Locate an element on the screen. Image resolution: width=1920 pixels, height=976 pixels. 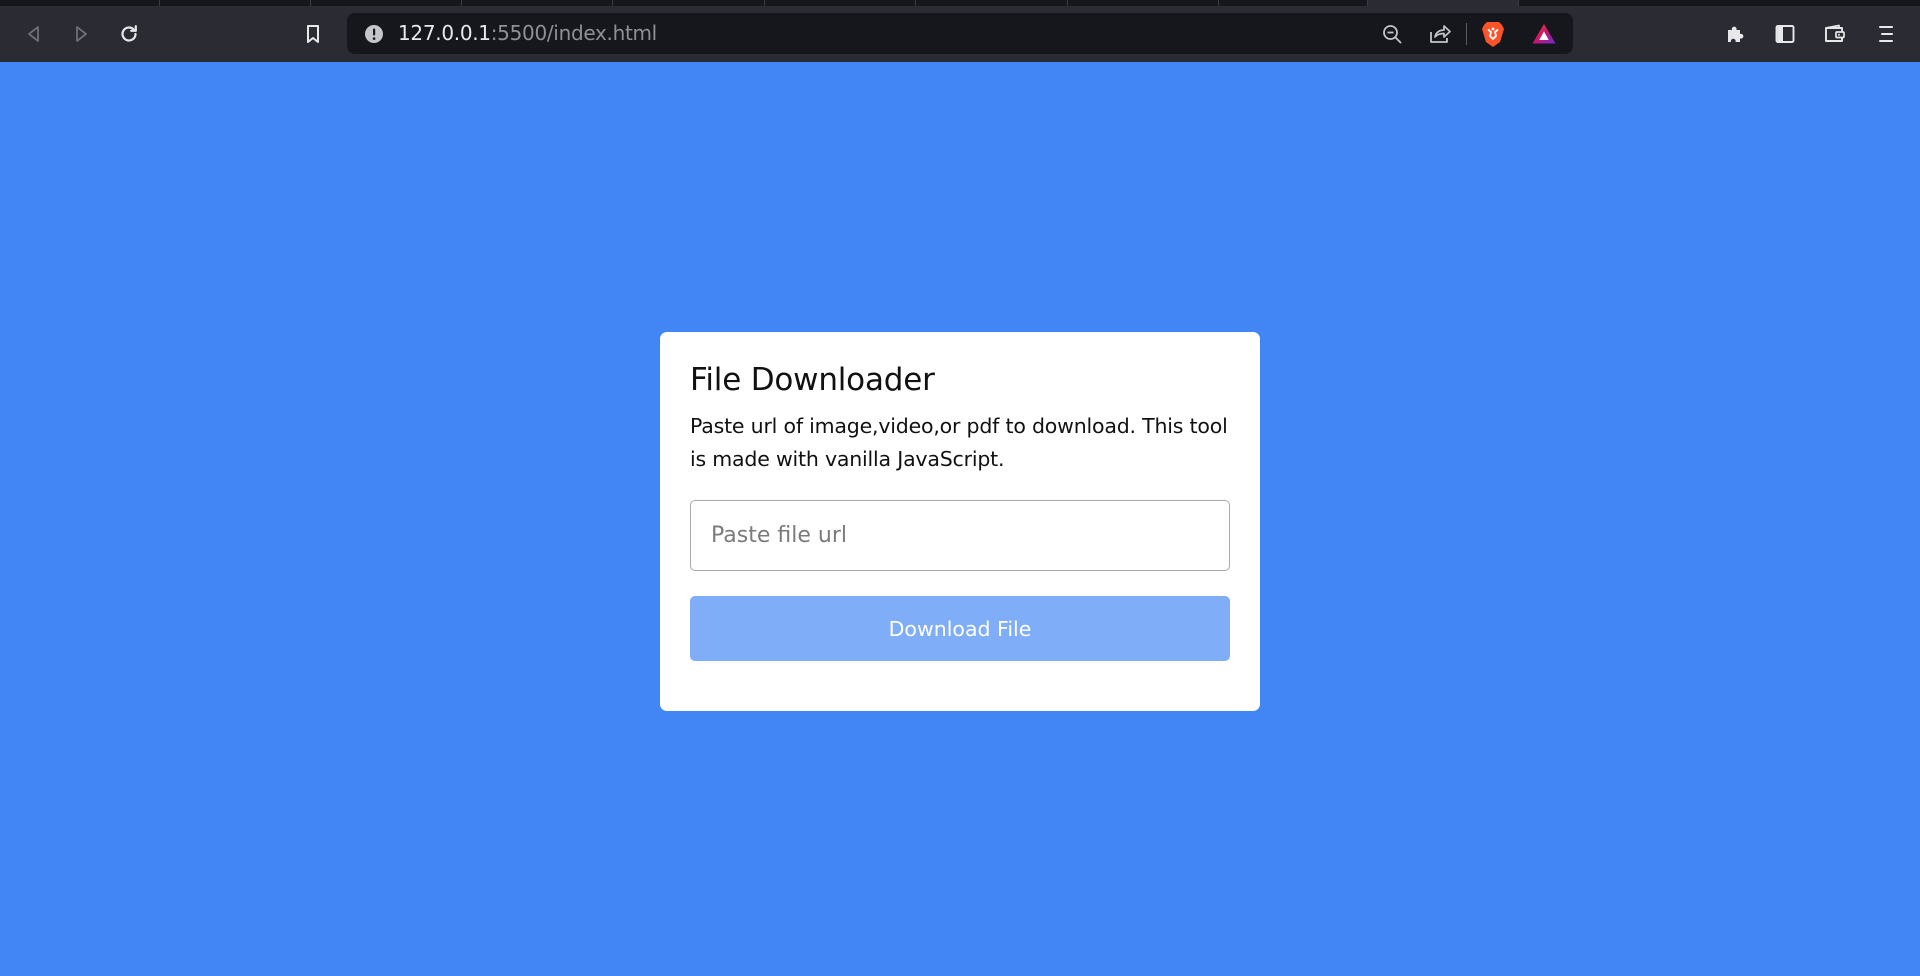
download-file-button: Download File is located at coordinates (960, 628).